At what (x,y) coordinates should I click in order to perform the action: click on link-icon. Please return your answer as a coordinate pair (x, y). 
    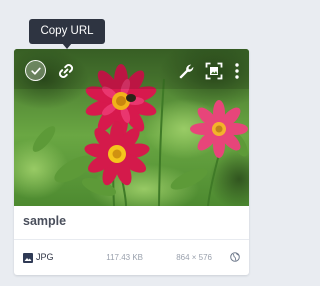
    Looking at the image, I should click on (66, 71).